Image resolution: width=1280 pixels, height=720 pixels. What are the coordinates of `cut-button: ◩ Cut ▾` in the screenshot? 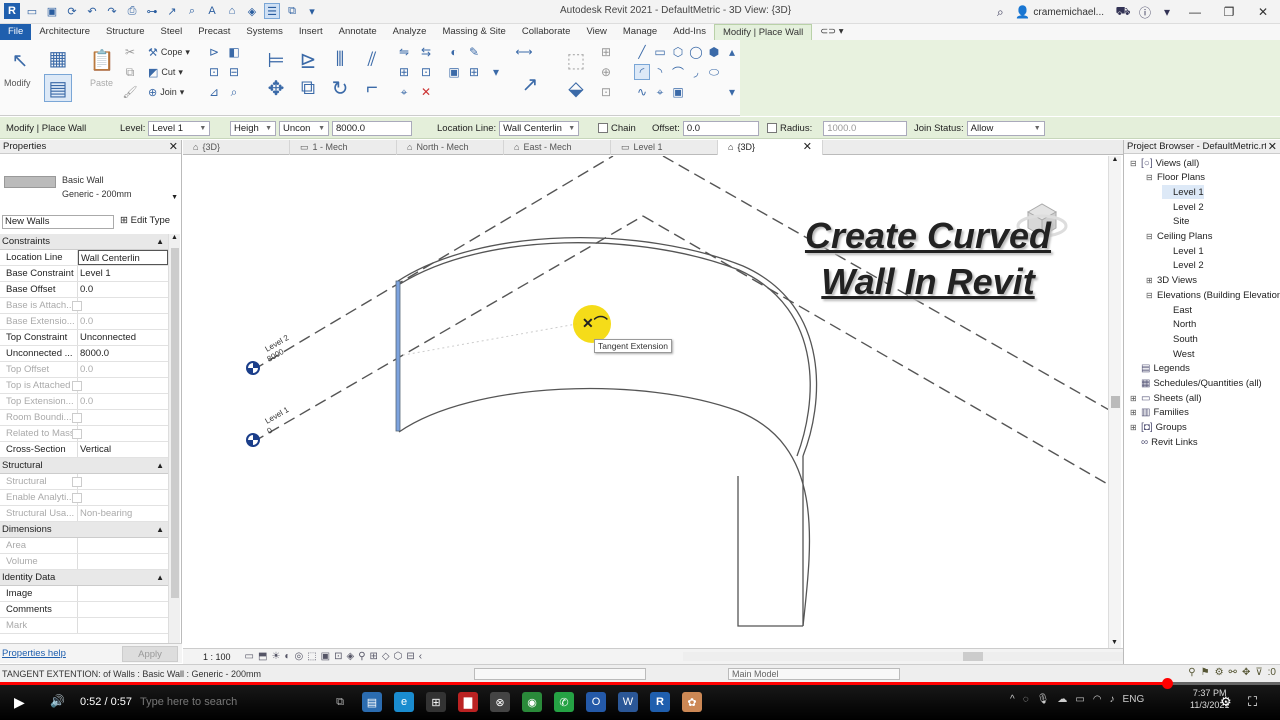 It's located at (165, 72).